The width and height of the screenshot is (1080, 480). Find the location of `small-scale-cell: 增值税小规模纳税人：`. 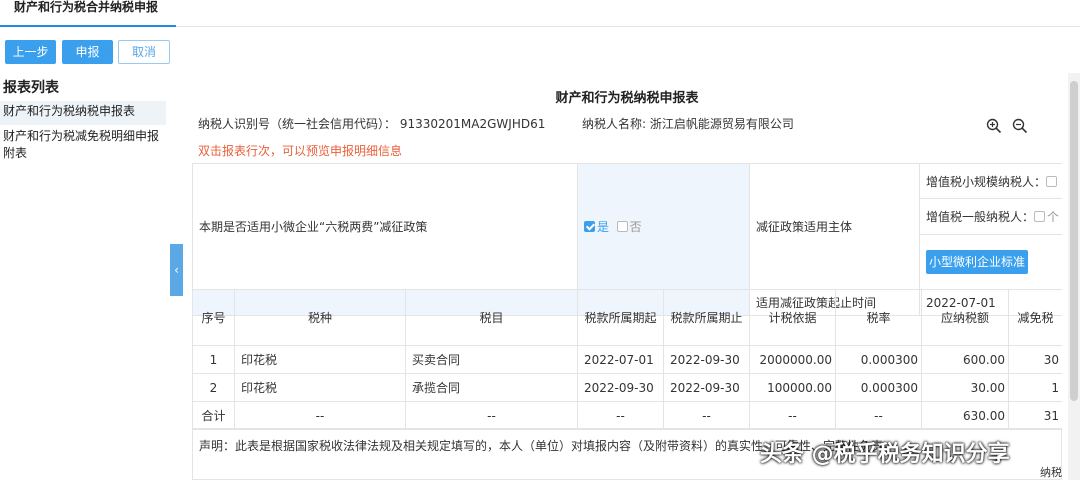

small-scale-cell: 增值税小规模纳税人： is located at coordinates (990, 181).